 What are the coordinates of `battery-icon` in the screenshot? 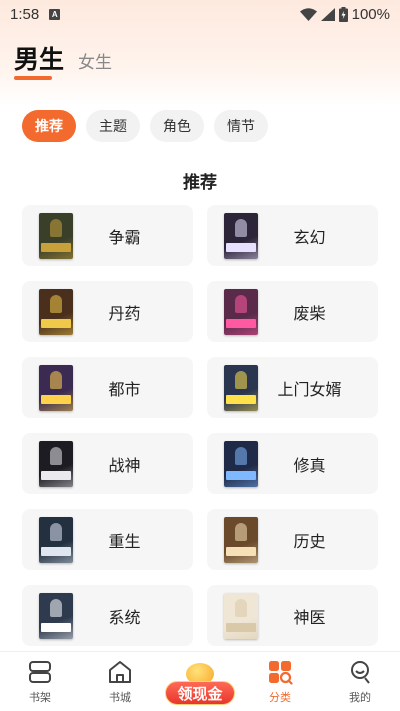 It's located at (343, 14).